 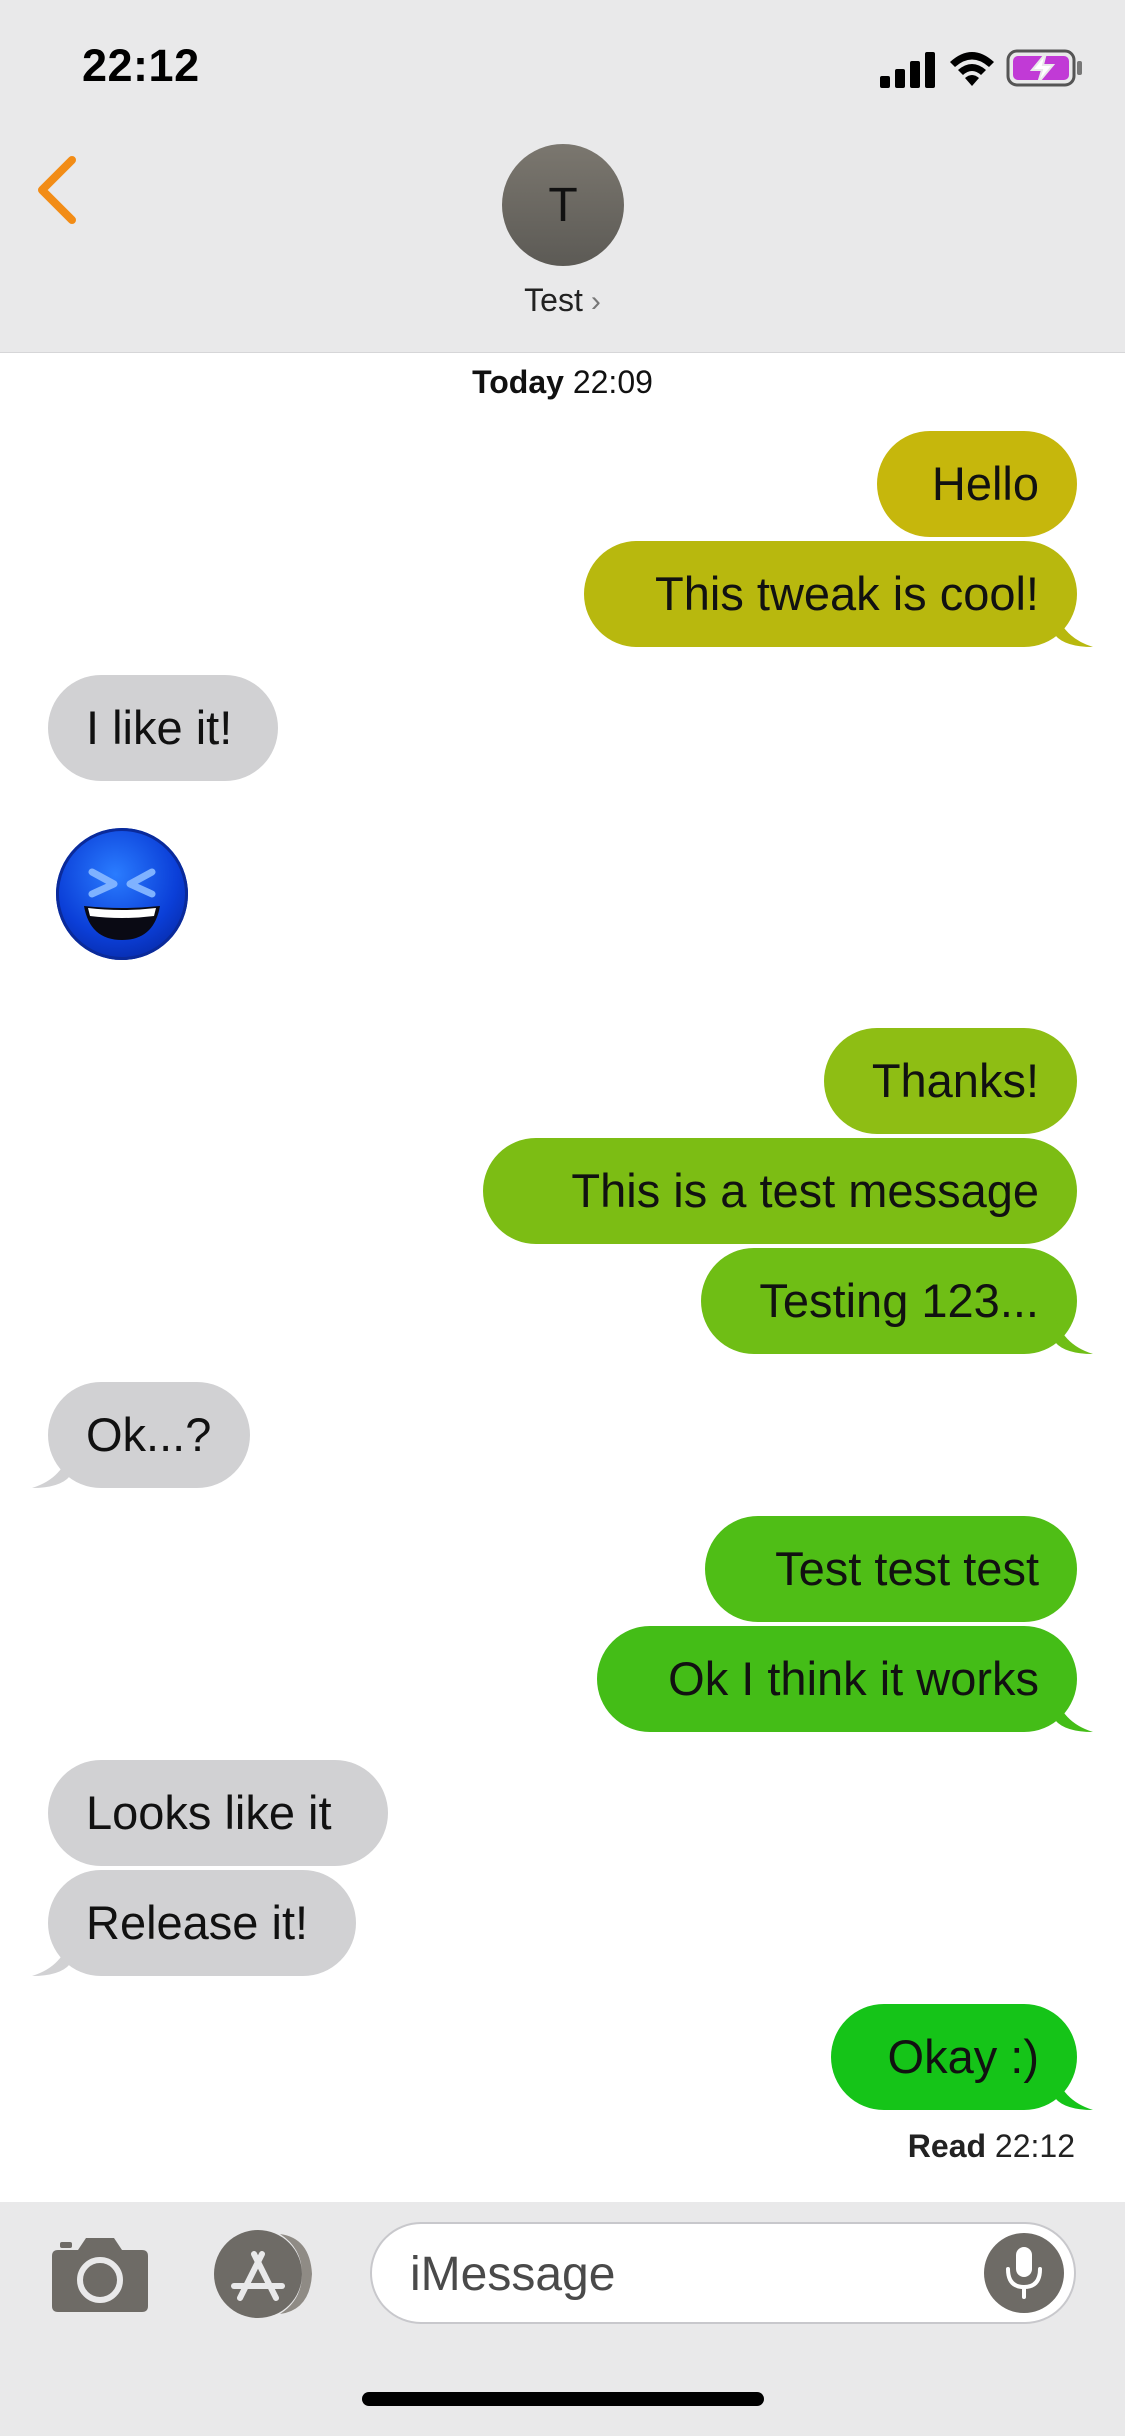 What do you see at coordinates (907, 70) in the screenshot?
I see `cellular-signal-icon` at bounding box center [907, 70].